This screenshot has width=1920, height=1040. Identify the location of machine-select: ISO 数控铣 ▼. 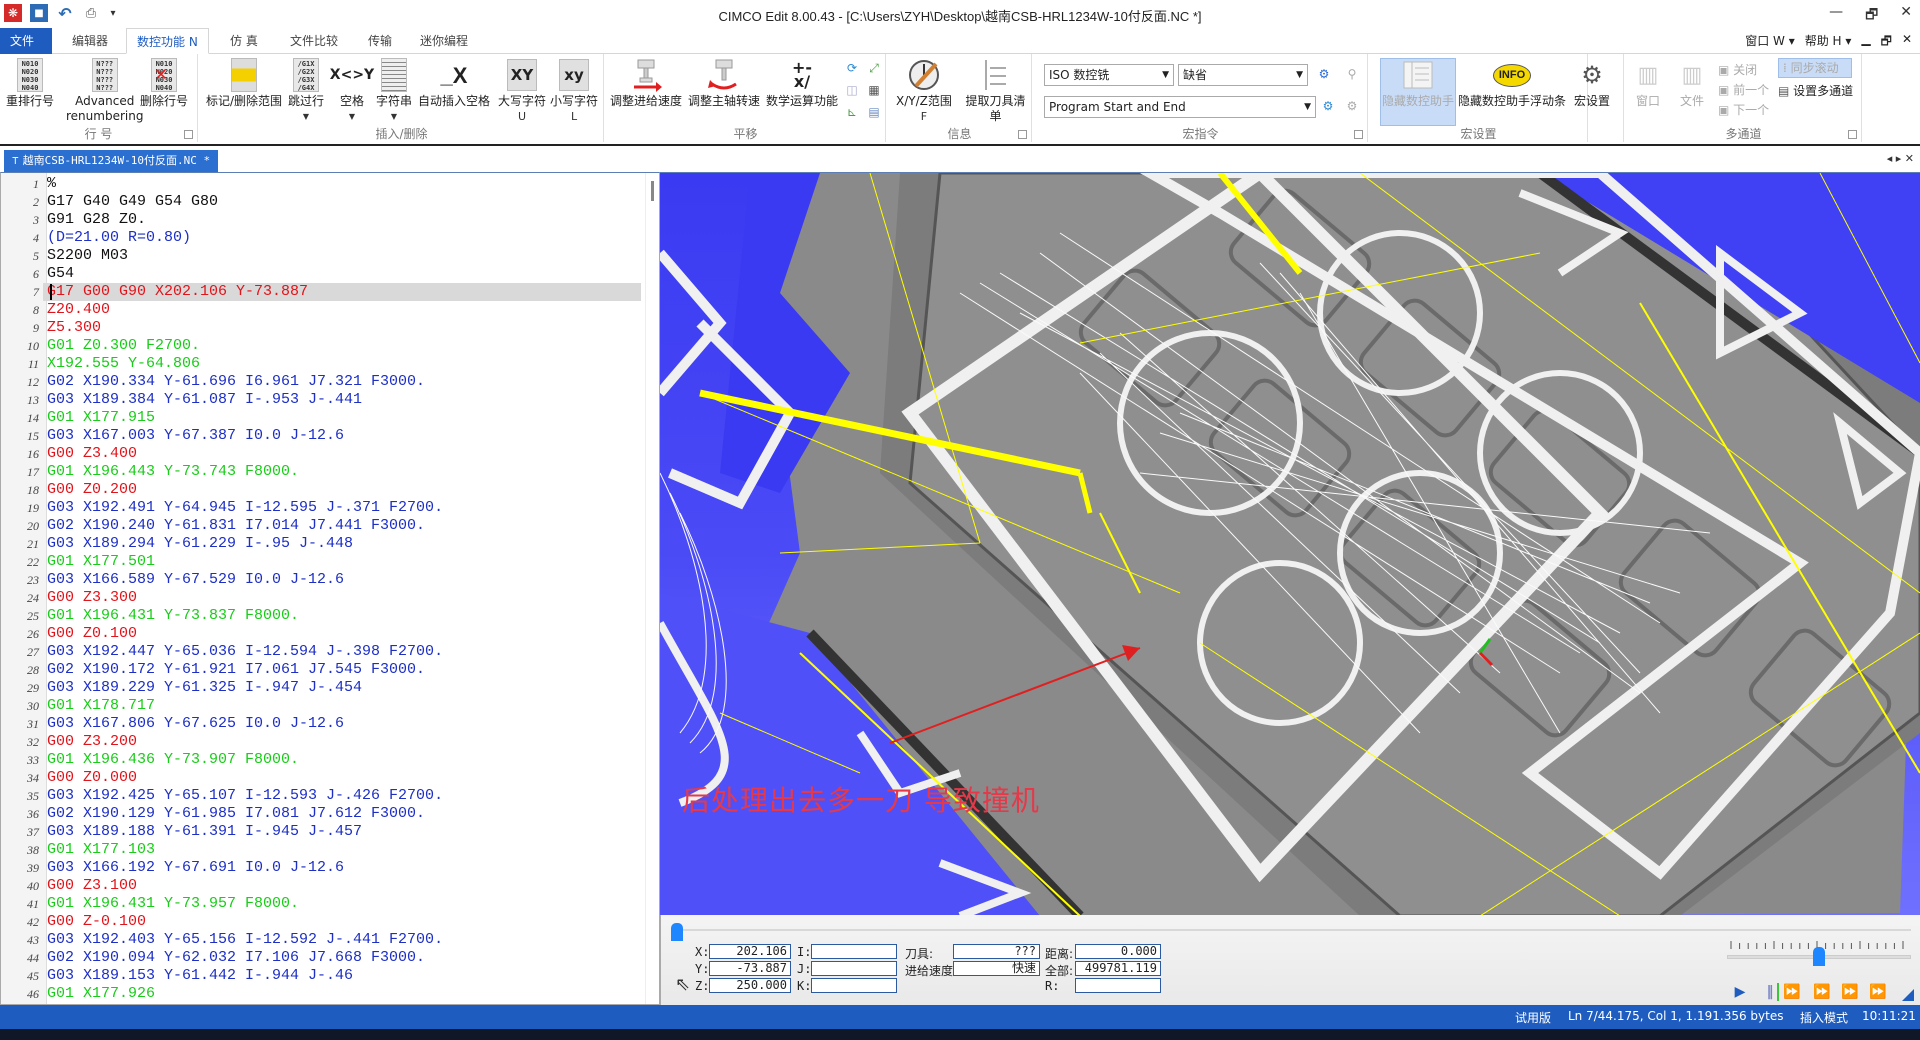
(1109, 75).